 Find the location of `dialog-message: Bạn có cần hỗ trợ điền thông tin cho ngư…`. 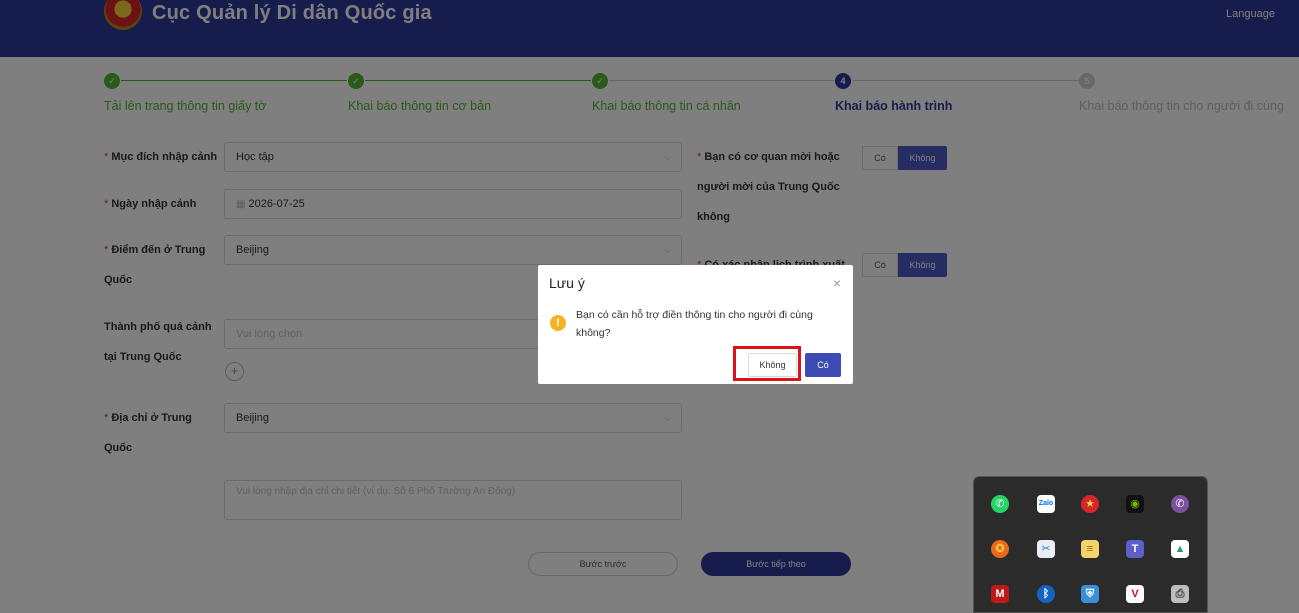

dialog-message: Bạn có cần hỗ trợ điền thông tin cho ngư… is located at coordinates (694, 324).